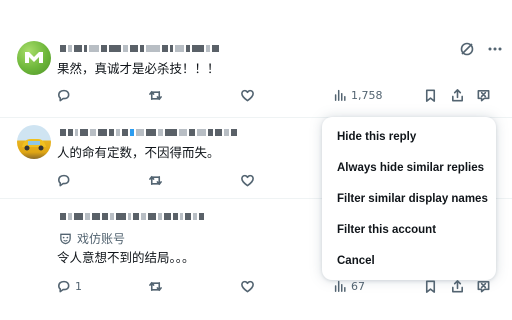 The image size is (512, 320). I want to click on avatar-logo-icon, so click(34, 57).